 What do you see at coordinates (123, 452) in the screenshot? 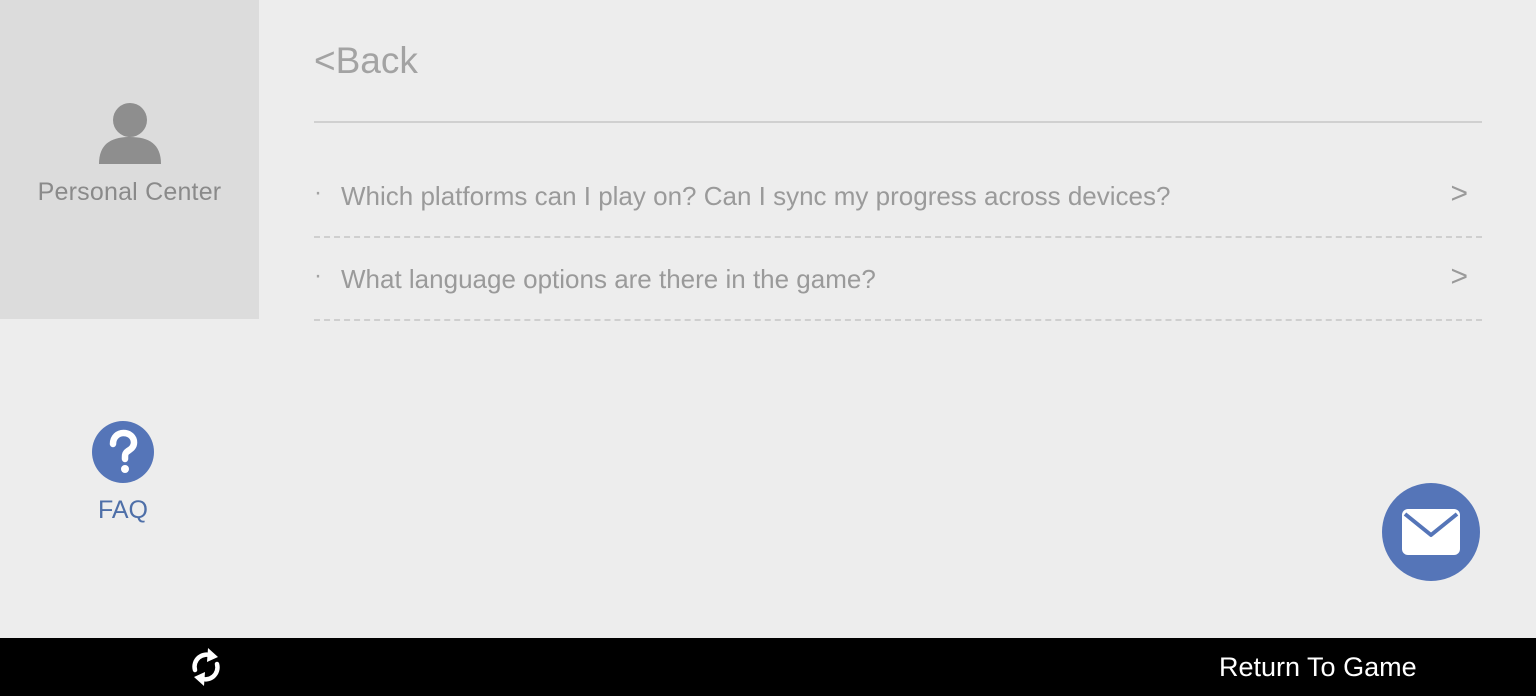
I see `question-circle-icon` at bounding box center [123, 452].